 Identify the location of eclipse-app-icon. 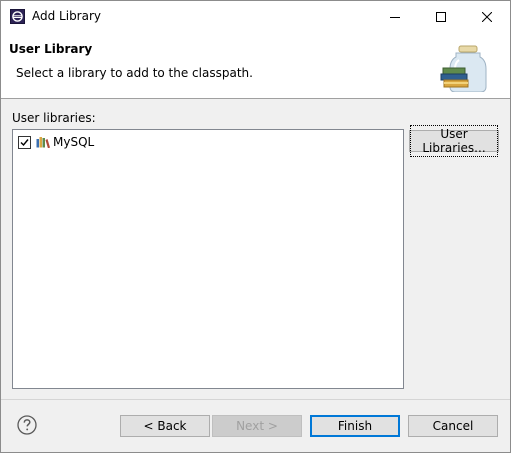
(17, 16).